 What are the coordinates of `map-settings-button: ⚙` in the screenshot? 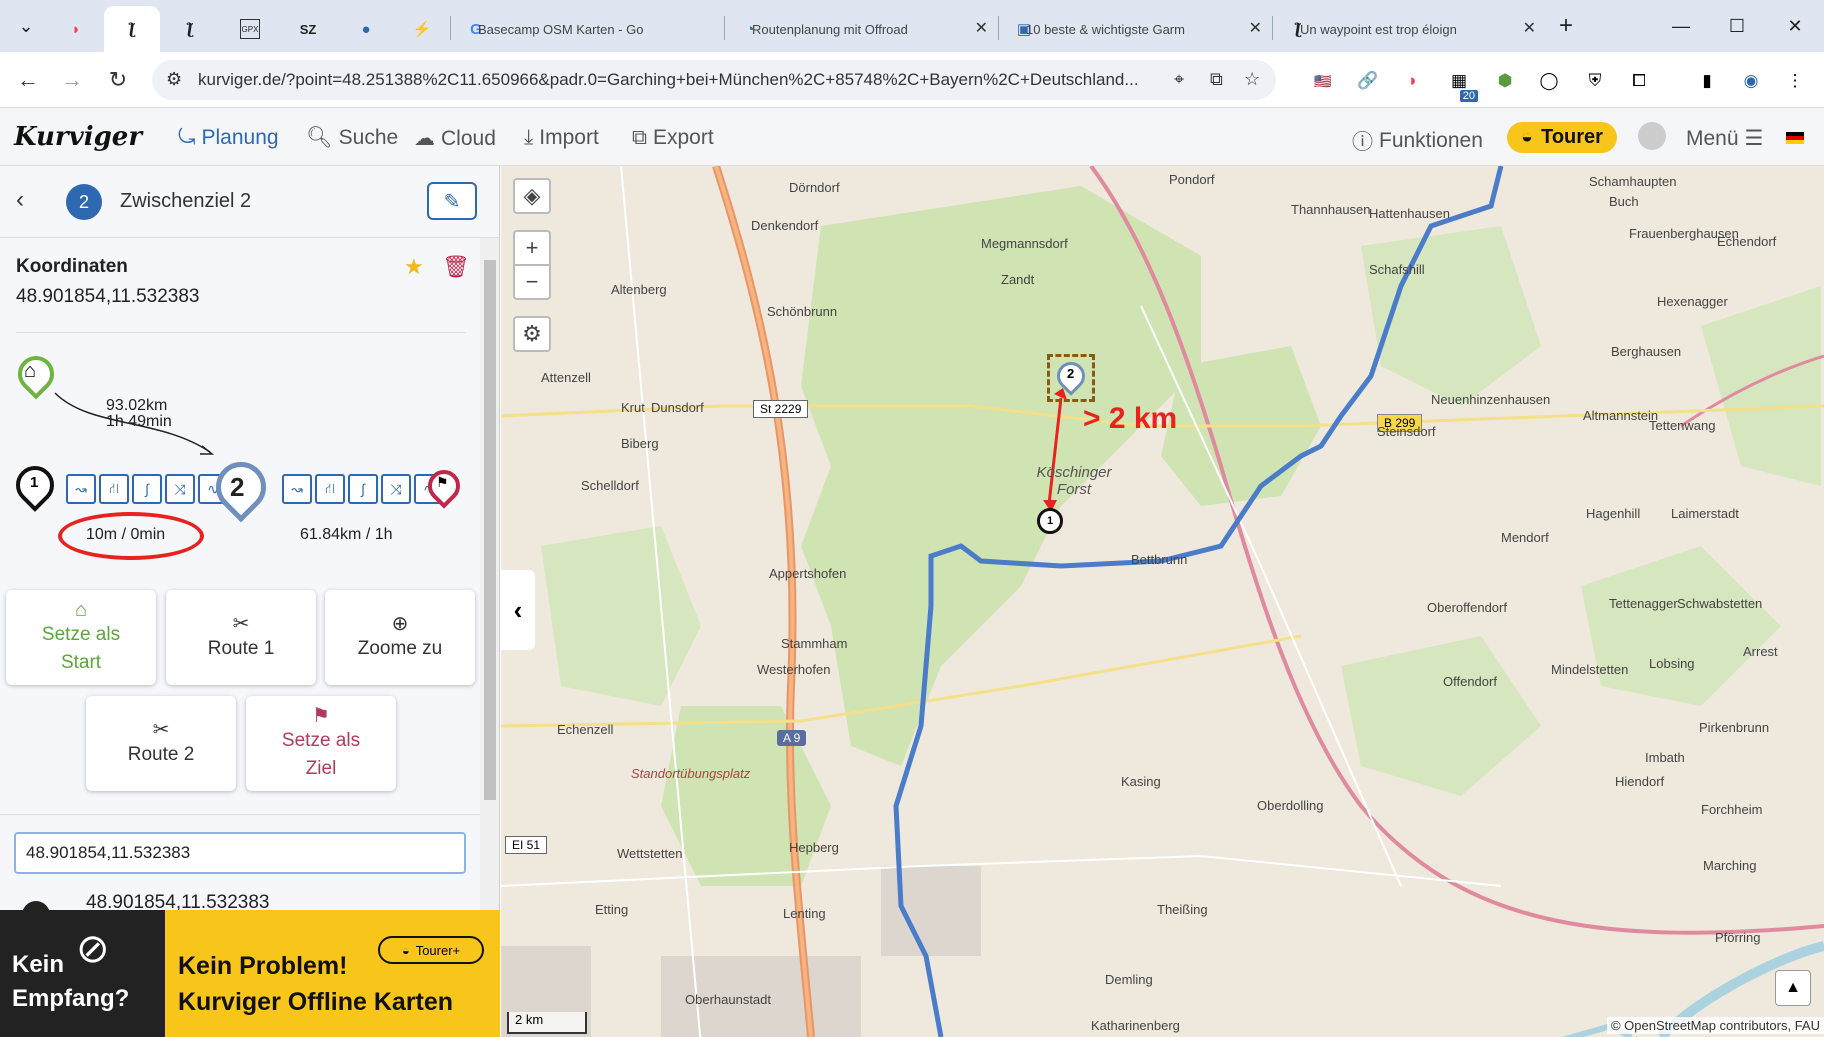 It's located at (532, 334).